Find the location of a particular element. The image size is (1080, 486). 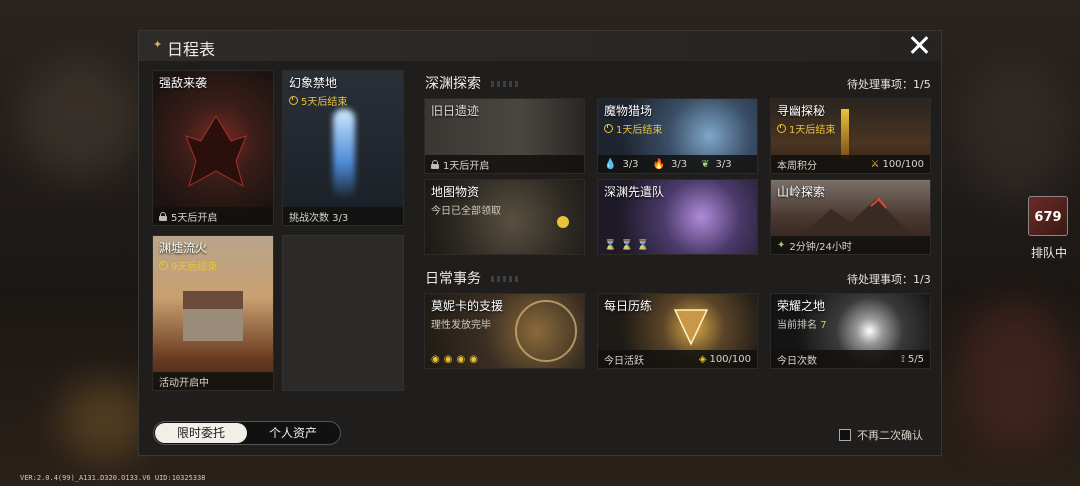

monster-art is located at coordinates (216, 151).